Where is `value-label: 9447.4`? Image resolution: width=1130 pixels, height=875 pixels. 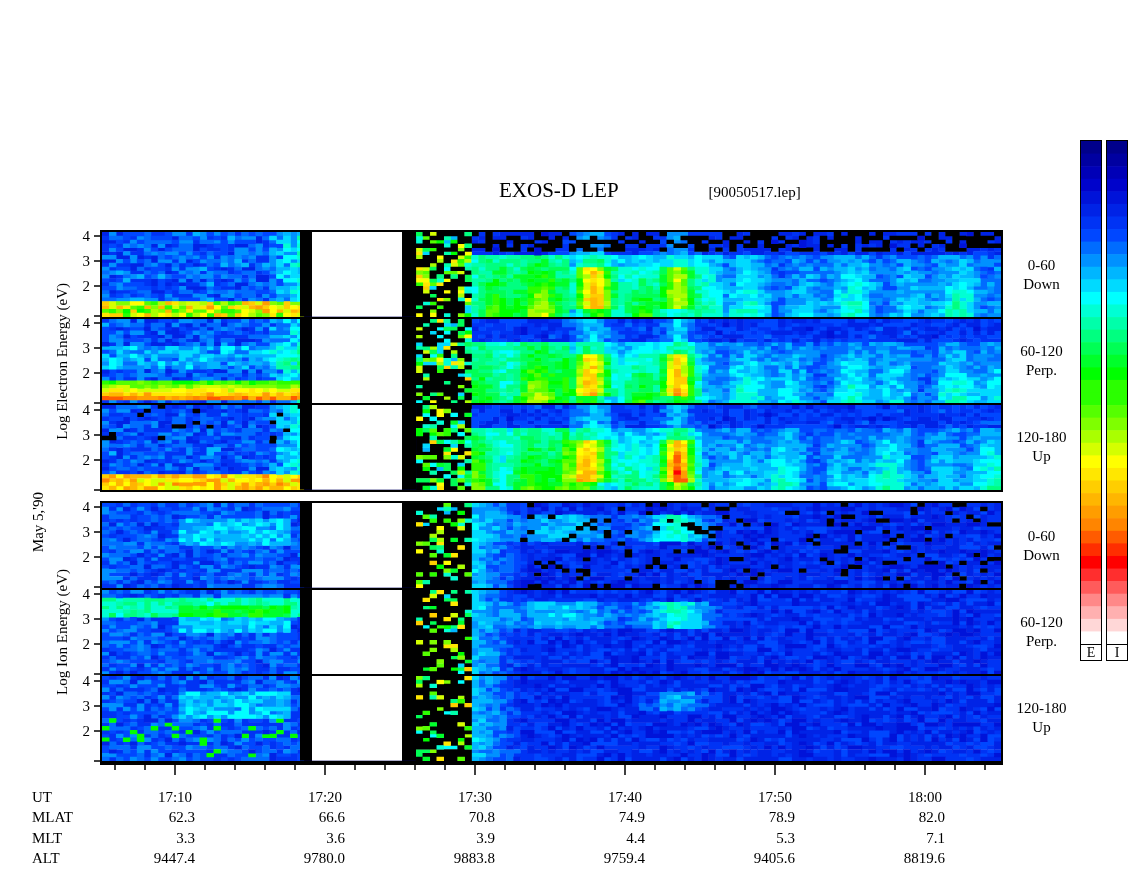 value-label: 9447.4 is located at coordinates (174, 859).